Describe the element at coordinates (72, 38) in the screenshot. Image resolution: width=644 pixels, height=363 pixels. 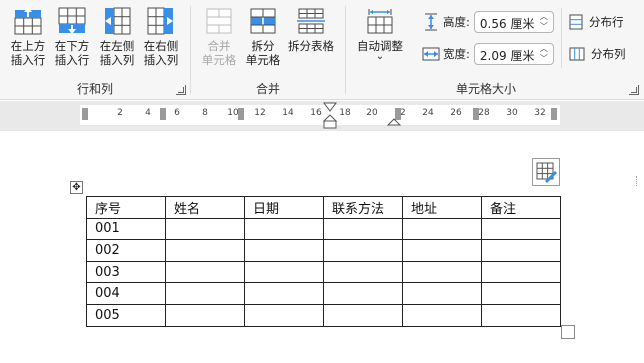
I see `insert-row-below-button: 在下方 插入行` at that location.